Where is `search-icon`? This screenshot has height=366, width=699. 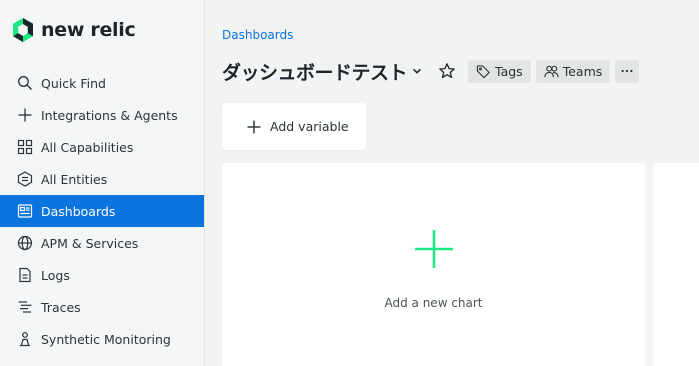 search-icon is located at coordinates (25, 83).